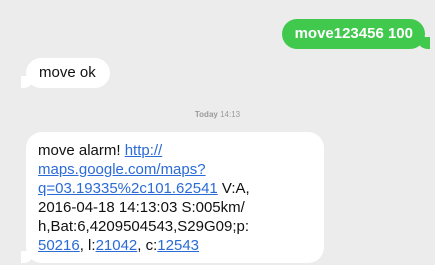  I want to click on alarm-validity-text: V:A,, so click(233, 188).